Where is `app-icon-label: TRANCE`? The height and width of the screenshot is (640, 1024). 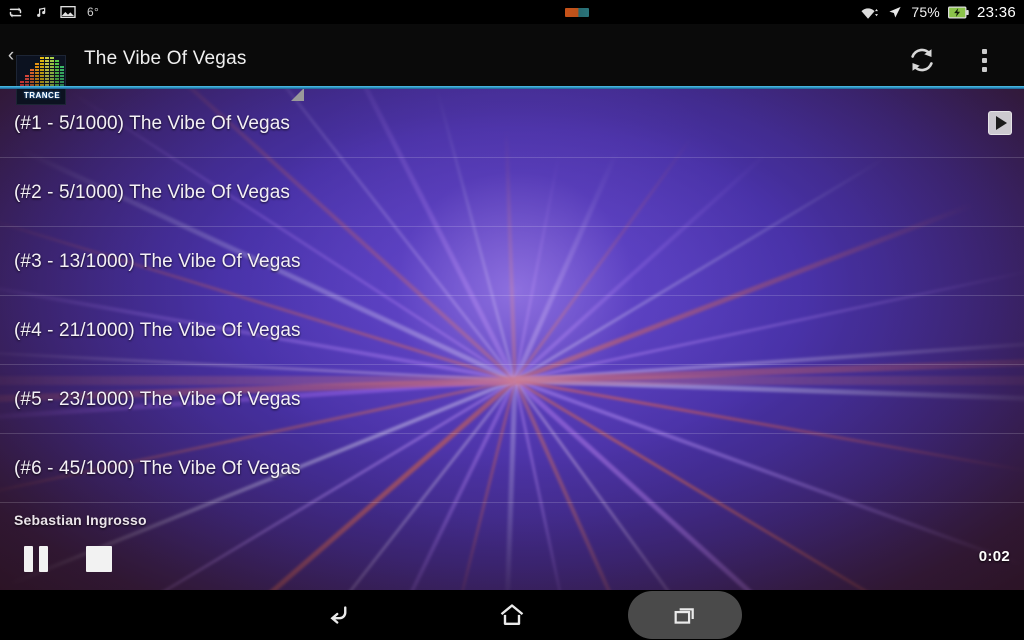 app-icon-label: TRANCE is located at coordinates (42, 95).